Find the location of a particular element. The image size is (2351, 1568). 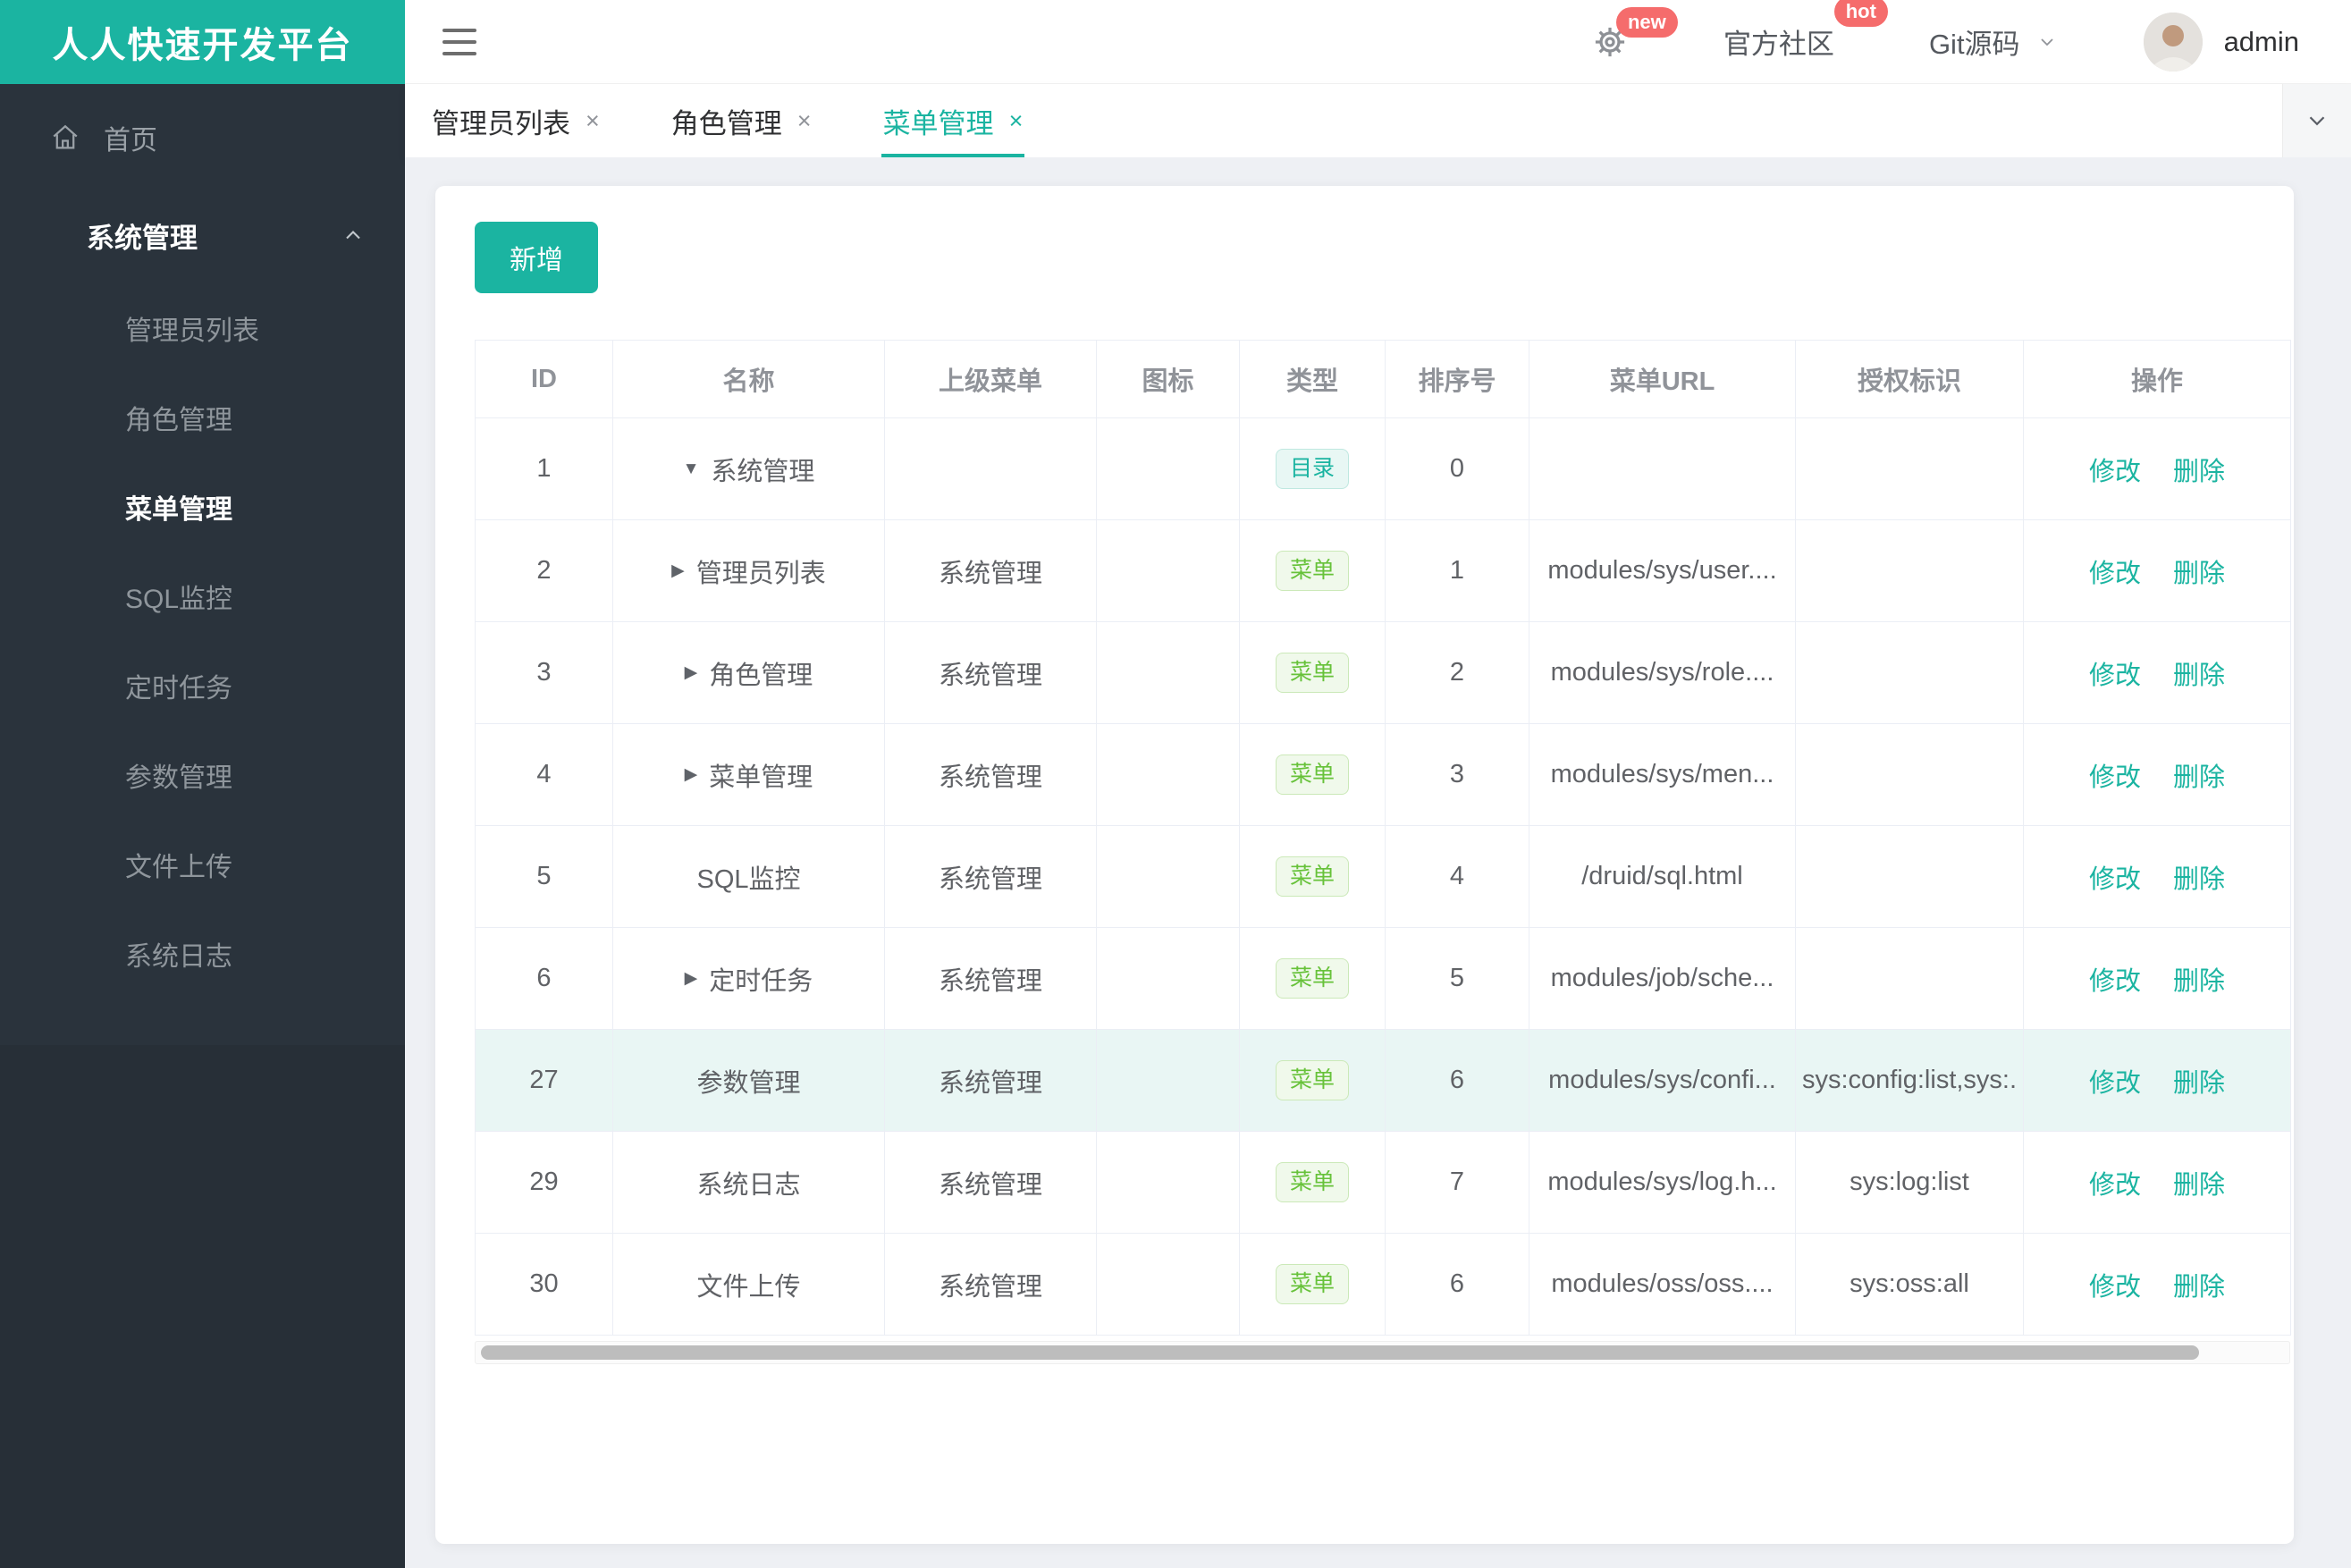

top-header: new 官方社区 hot Git源码 admin is located at coordinates (1378, 42).